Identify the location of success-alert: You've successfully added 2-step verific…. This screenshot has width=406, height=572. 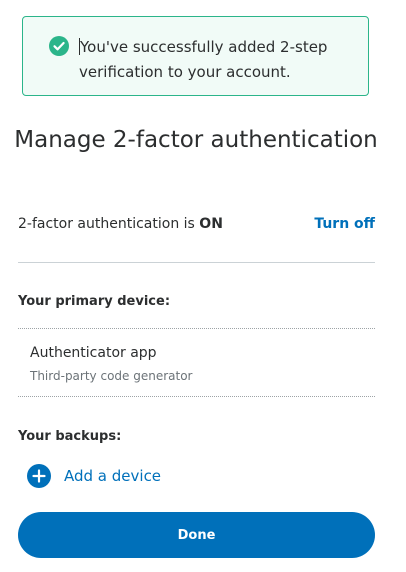
(195, 56).